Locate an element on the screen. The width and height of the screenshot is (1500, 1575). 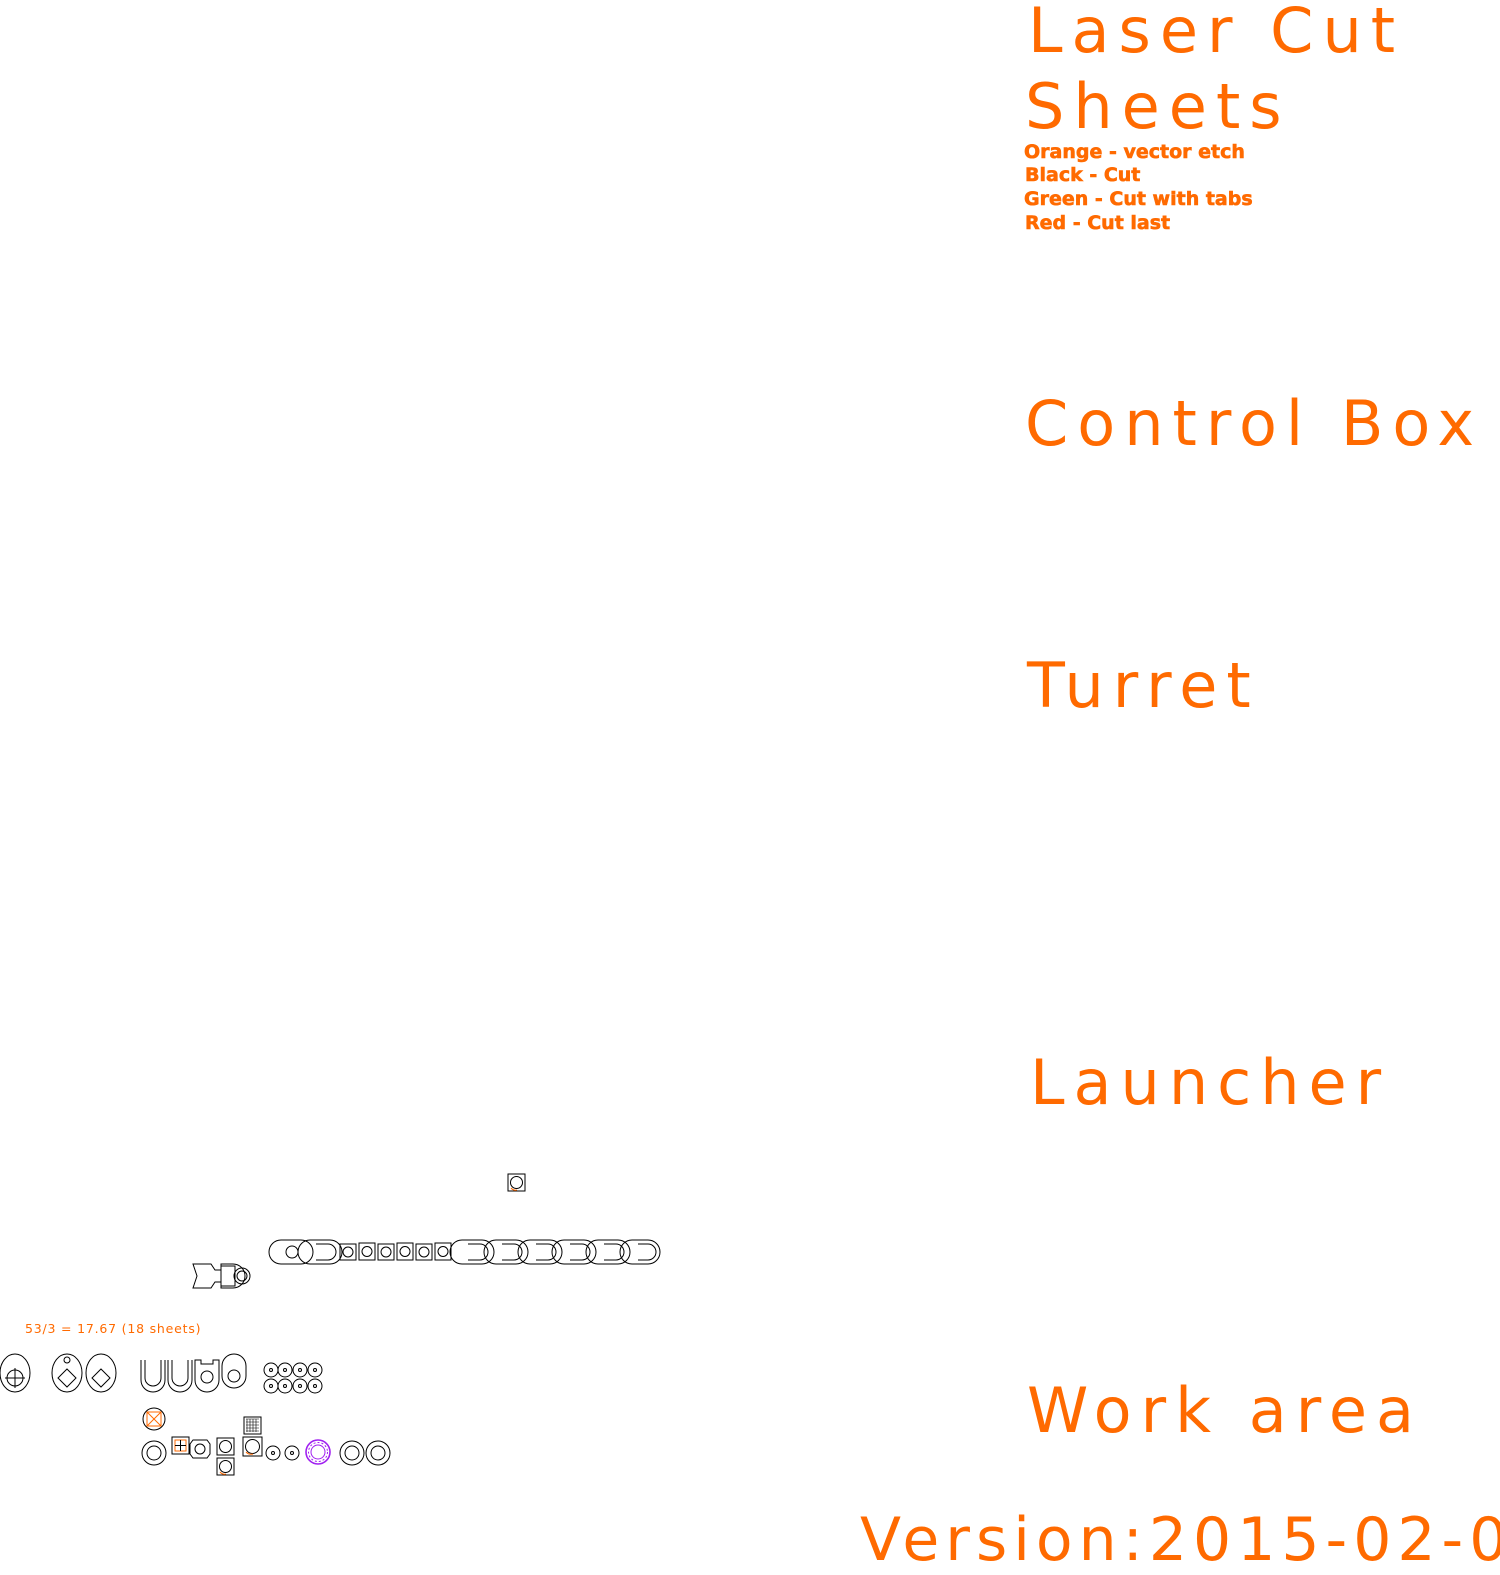
clamp-part is located at coordinates (221, 1276).